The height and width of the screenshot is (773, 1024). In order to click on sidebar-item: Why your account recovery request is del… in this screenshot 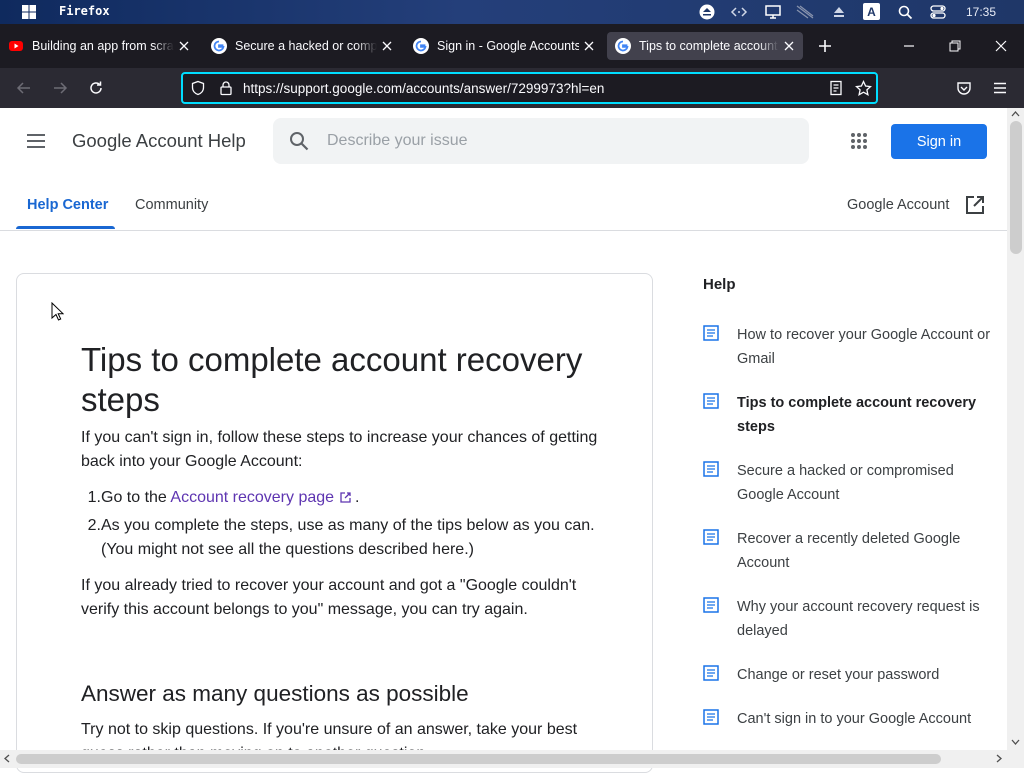, I will do `click(853, 621)`.